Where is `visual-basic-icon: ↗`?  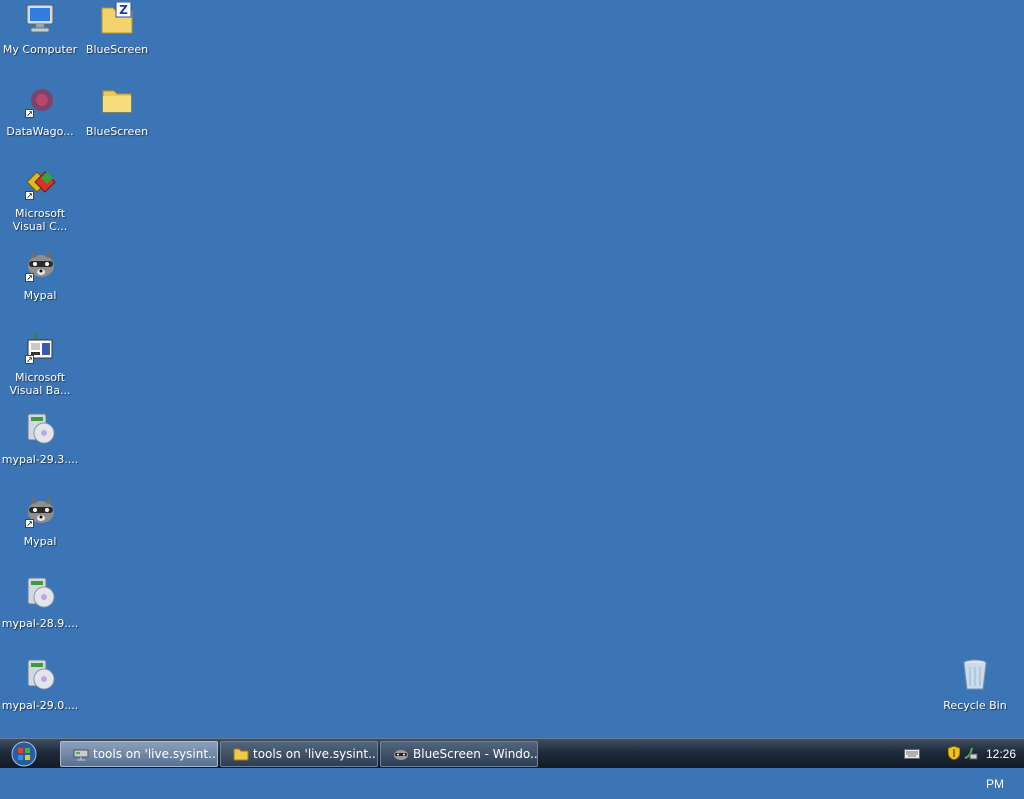 visual-basic-icon: ↗ is located at coordinates (40, 347).